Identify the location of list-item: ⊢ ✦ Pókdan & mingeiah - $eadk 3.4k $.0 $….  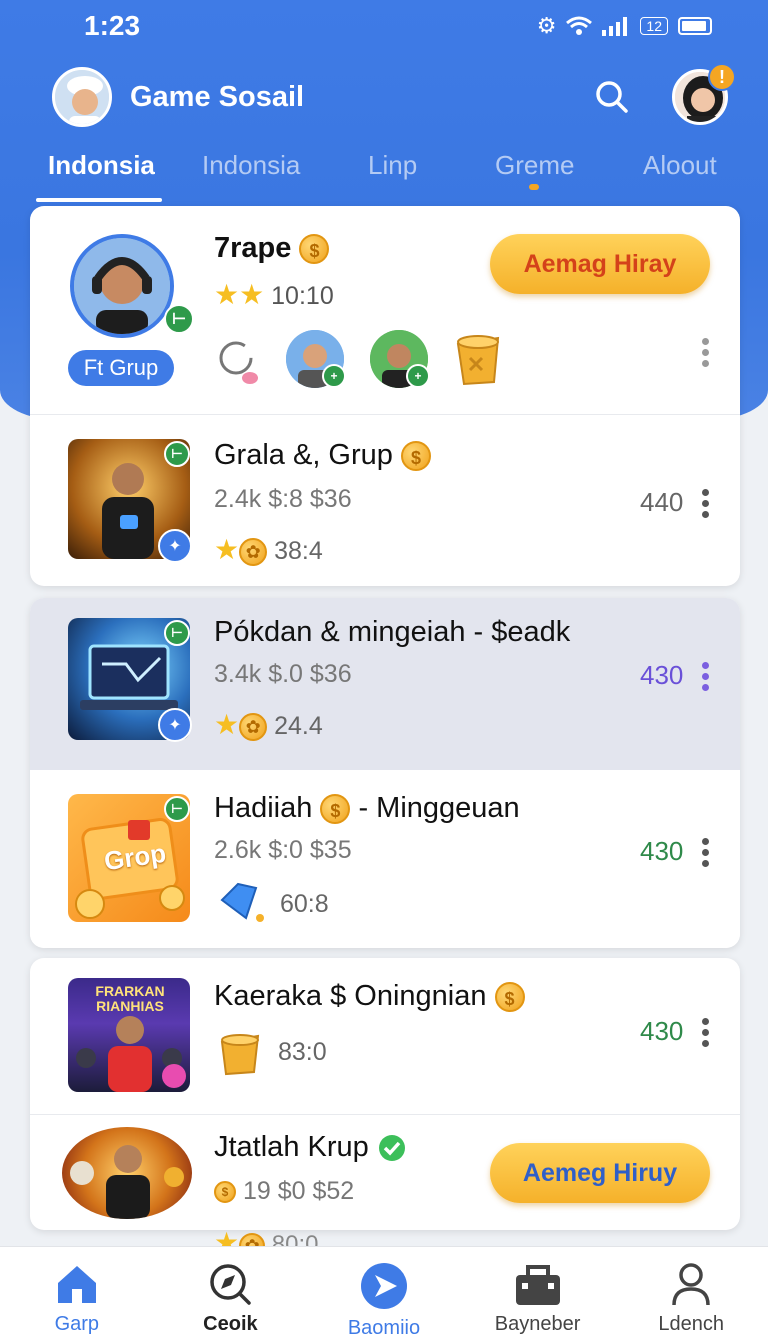
(385, 684).